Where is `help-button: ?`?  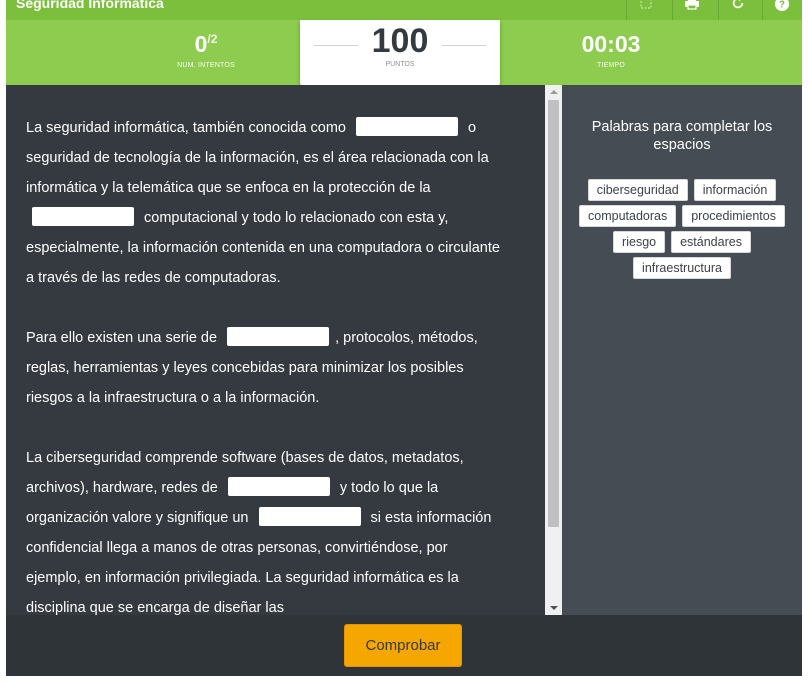
help-button: ? is located at coordinates (781, 10).